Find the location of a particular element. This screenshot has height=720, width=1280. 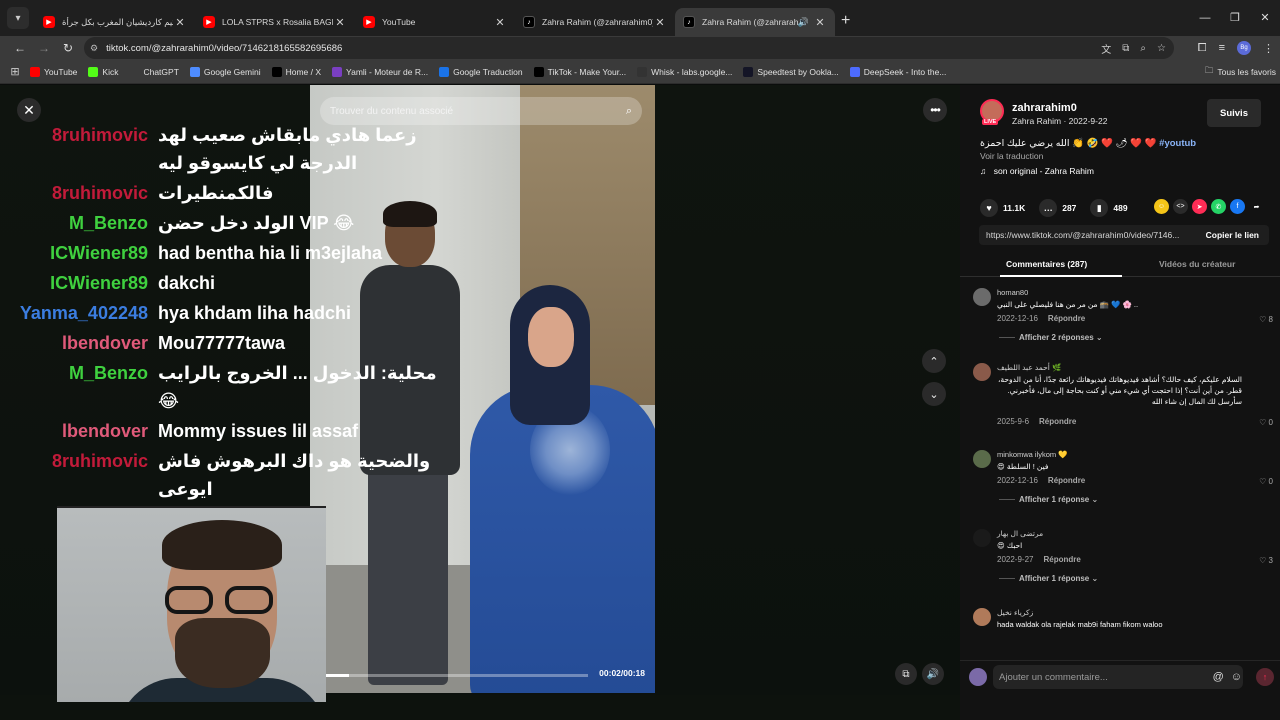

hashtag-link: #youtub is located at coordinates (1177, 143).